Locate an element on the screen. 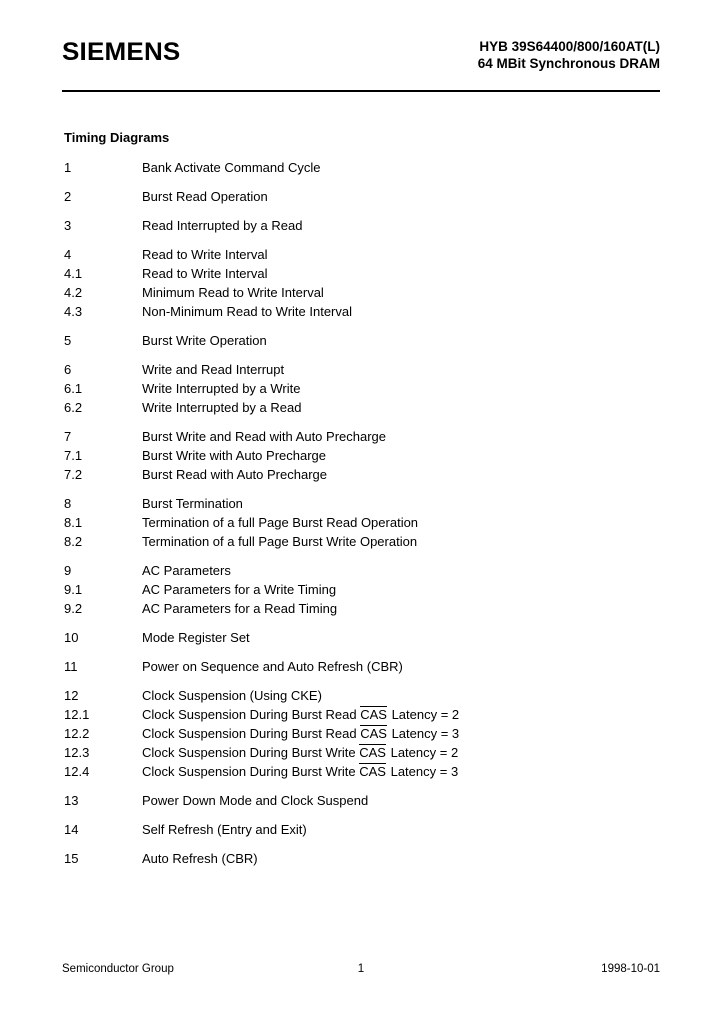  timing-diagram-entry: 15 Auto Refresh (CBR) is located at coordinates (360, 858).